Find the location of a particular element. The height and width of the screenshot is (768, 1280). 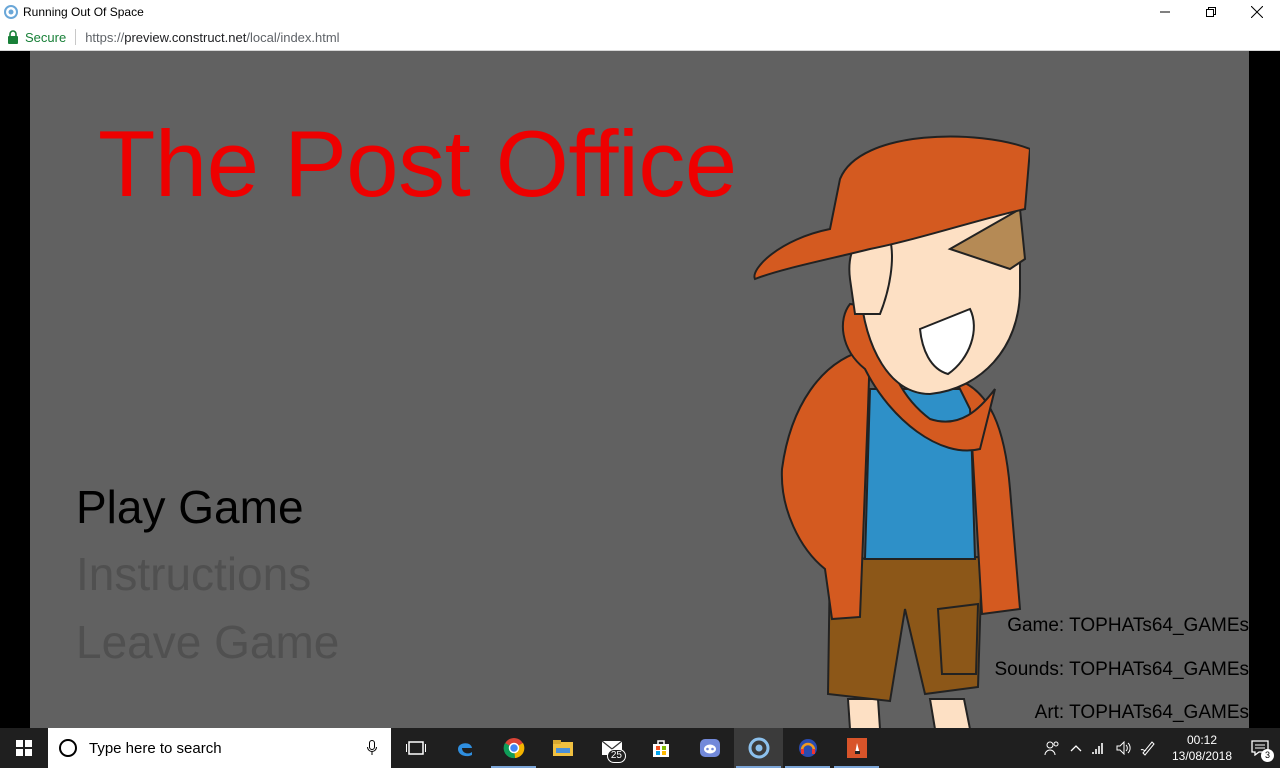

discord-button is located at coordinates (709, 748).